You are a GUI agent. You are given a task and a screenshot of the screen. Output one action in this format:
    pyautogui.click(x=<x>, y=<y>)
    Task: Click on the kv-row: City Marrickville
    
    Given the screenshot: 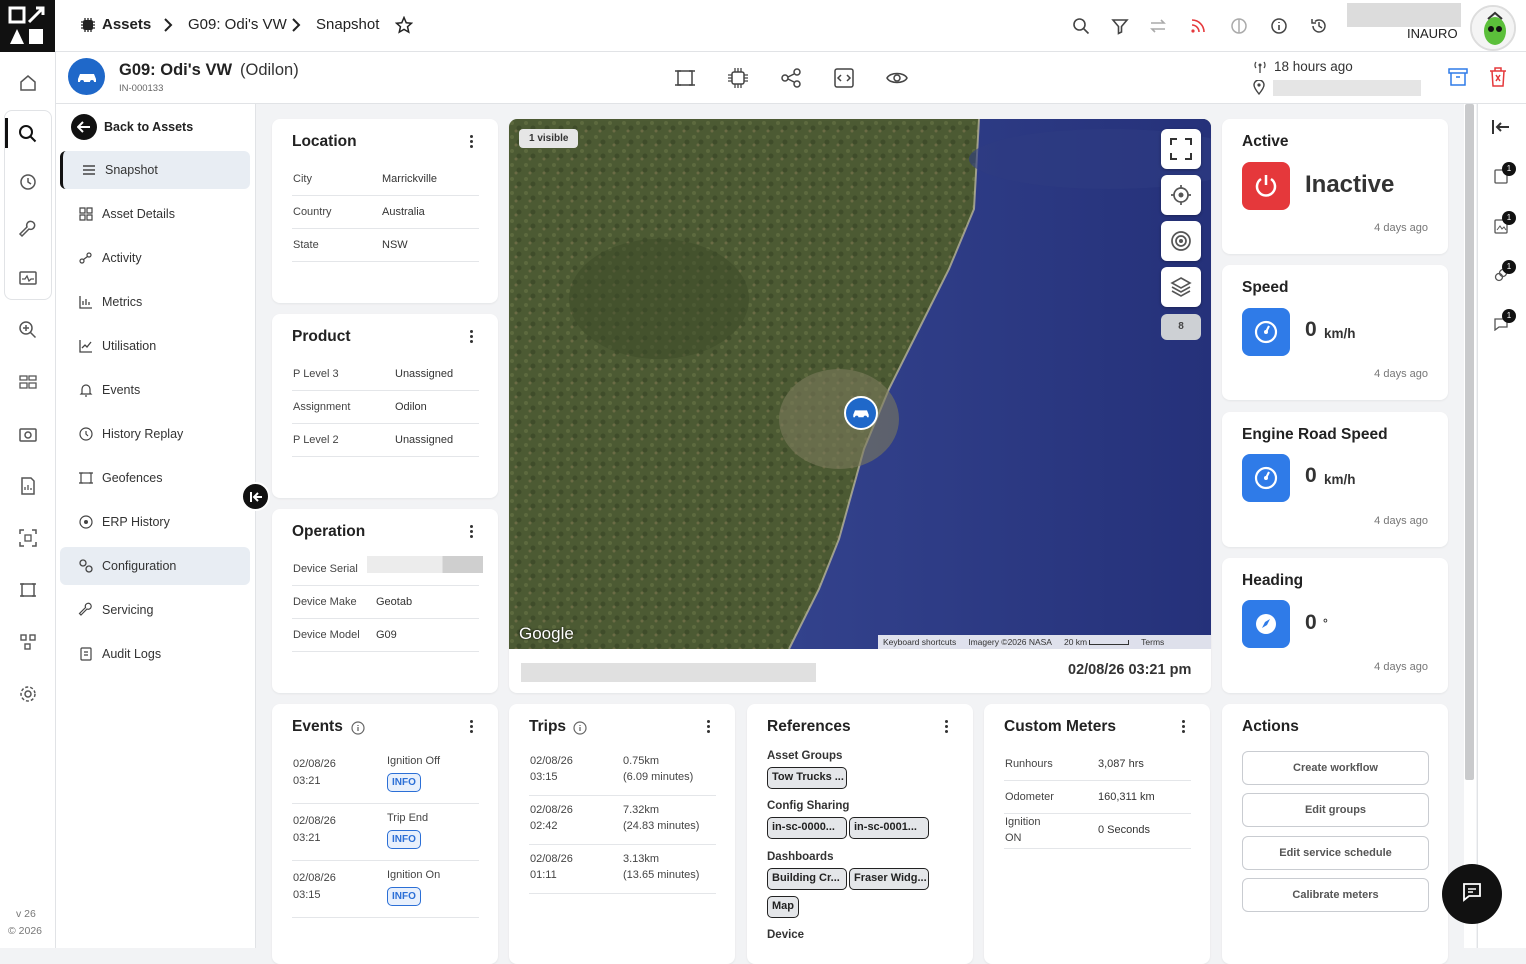 What is the action you would take?
    pyautogui.click(x=385, y=179)
    